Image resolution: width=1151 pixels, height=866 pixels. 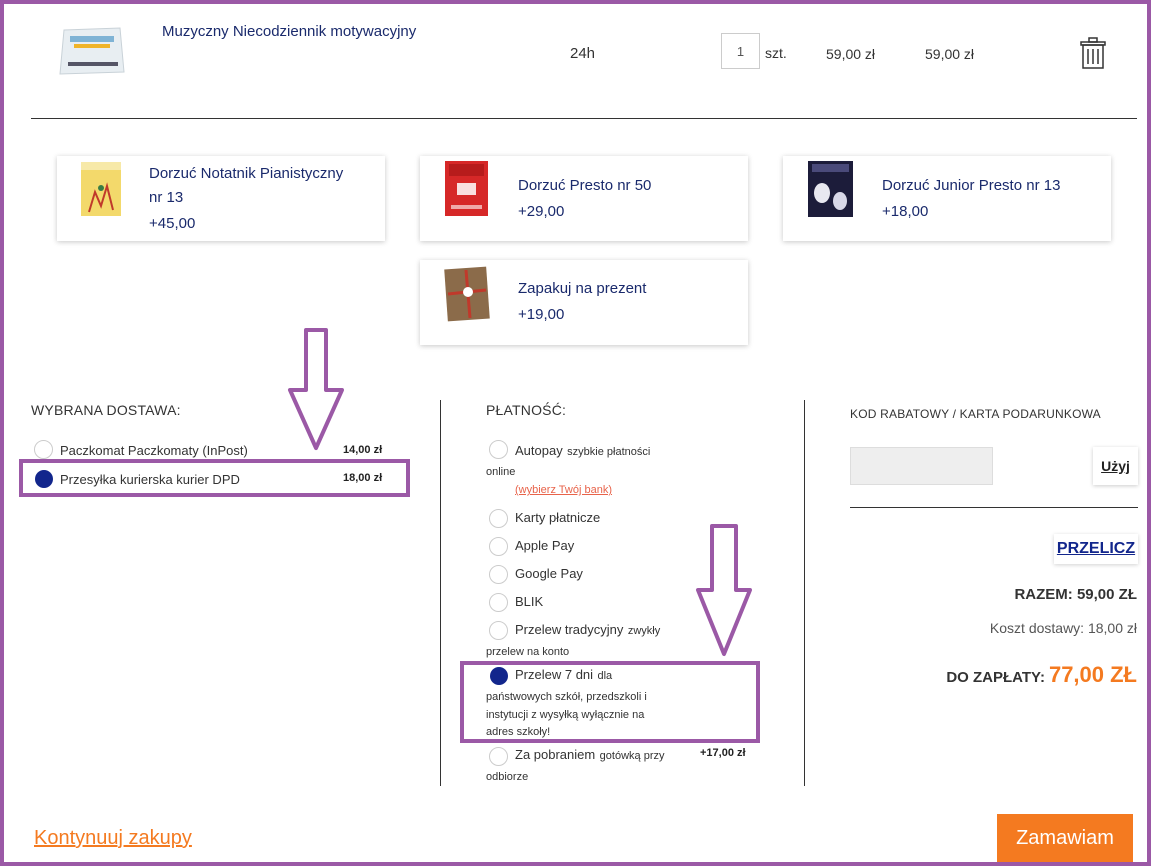 I want to click on amount-due-value: 77,00 ZŁ, so click(x=1092, y=674).